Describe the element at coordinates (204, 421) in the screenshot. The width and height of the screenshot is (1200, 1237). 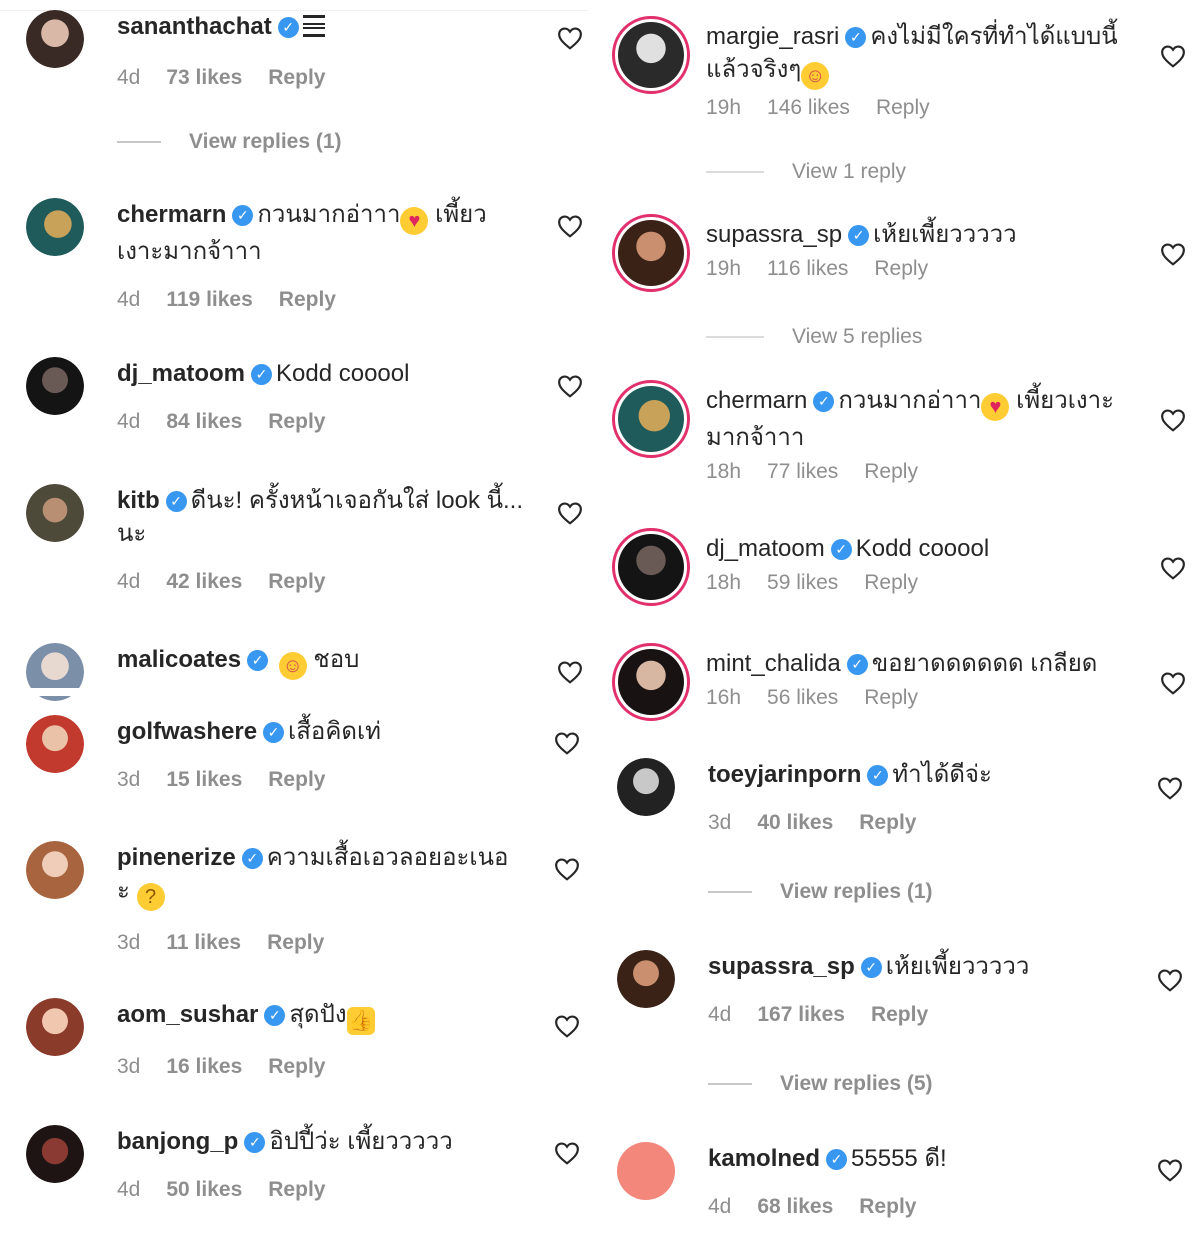
I see `likes-count: 84 likes` at that location.